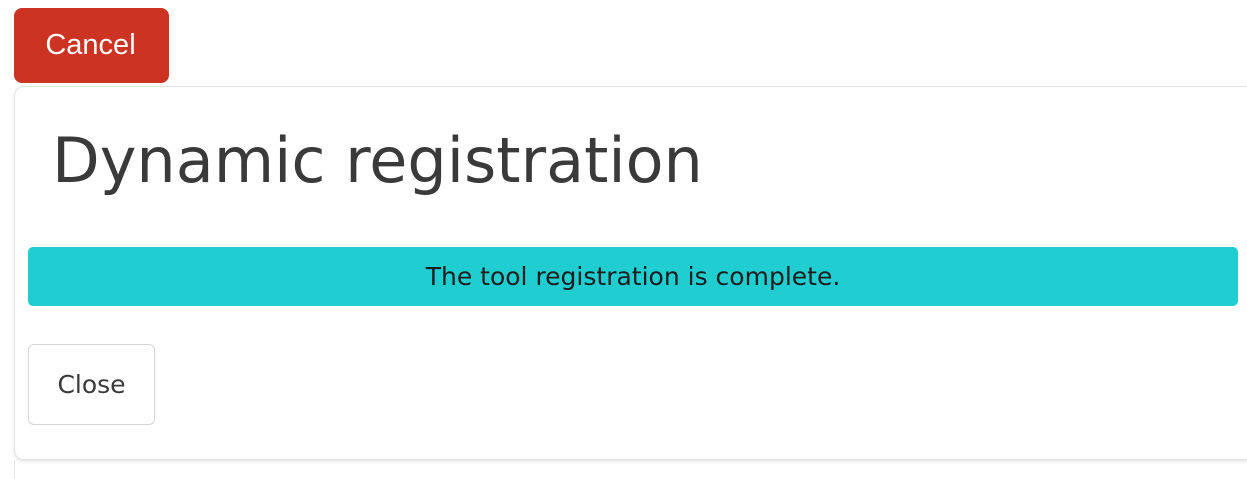 This screenshot has height=479, width=1247. Describe the element at coordinates (91, 45) in the screenshot. I see `cancel-button: Cancel` at that location.